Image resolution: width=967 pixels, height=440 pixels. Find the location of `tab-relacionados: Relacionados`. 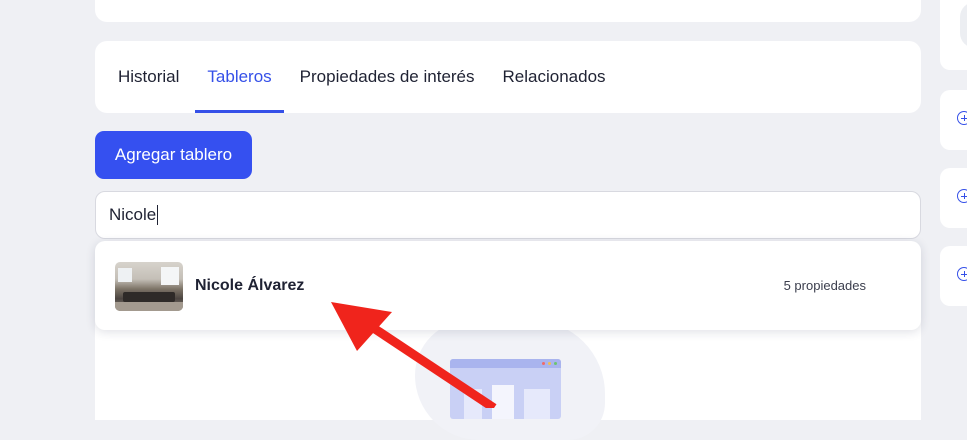

tab-relacionados: Relacionados is located at coordinates (554, 77).